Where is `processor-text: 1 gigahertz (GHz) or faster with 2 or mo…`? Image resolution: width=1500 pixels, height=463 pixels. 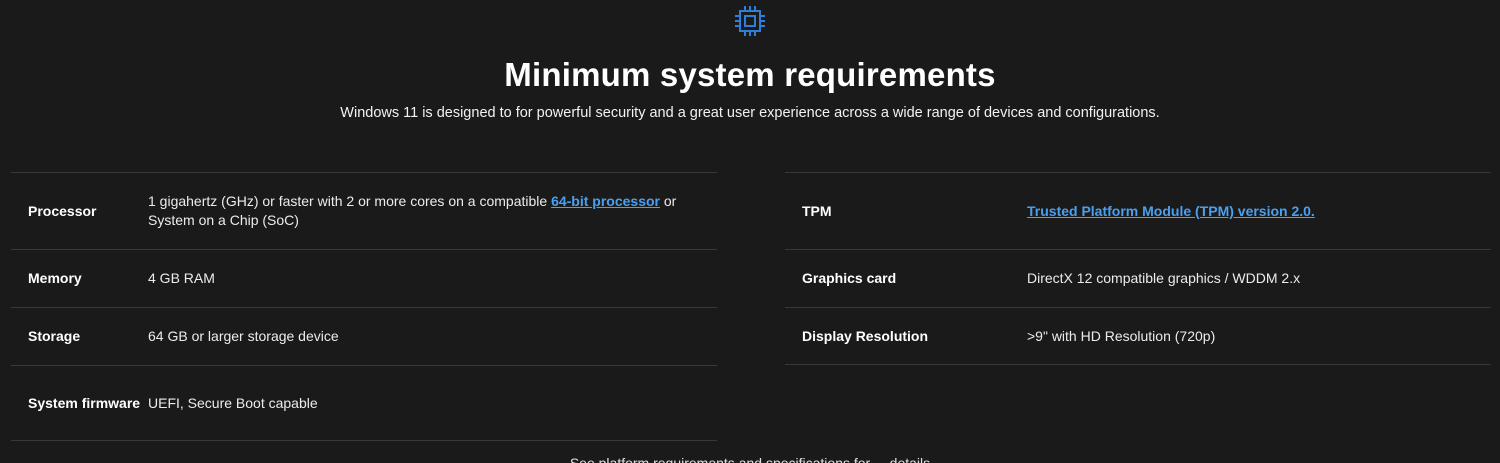 processor-text: 1 gigahertz (GHz) or faster with 2 or mo… is located at coordinates (348, 201).